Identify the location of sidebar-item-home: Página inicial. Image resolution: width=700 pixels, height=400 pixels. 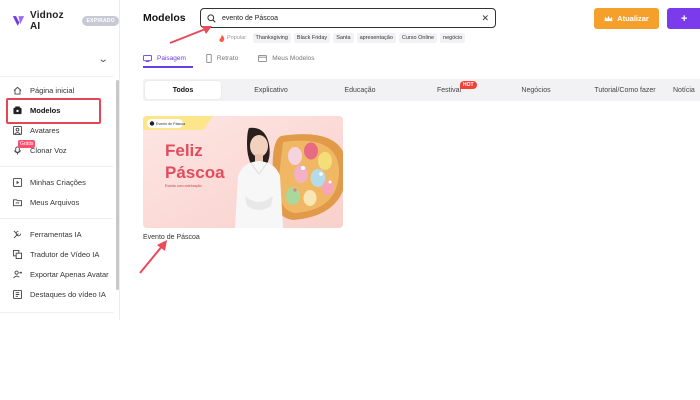
(60, 90).